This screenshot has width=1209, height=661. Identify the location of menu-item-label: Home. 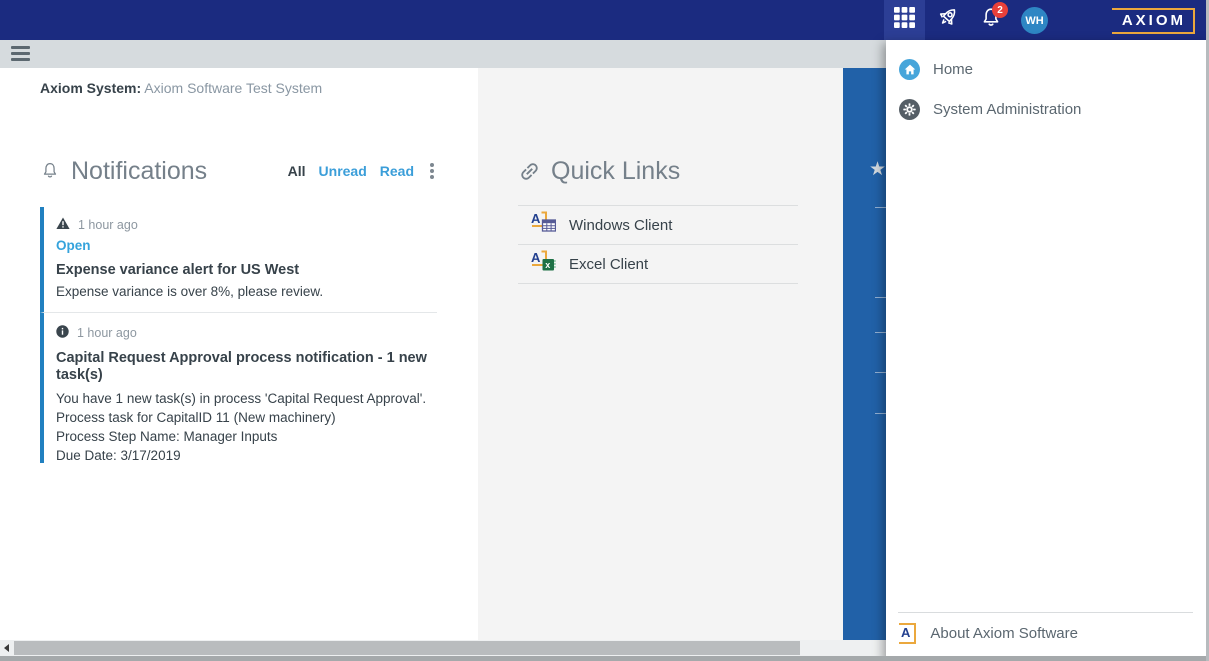
(953, 69).